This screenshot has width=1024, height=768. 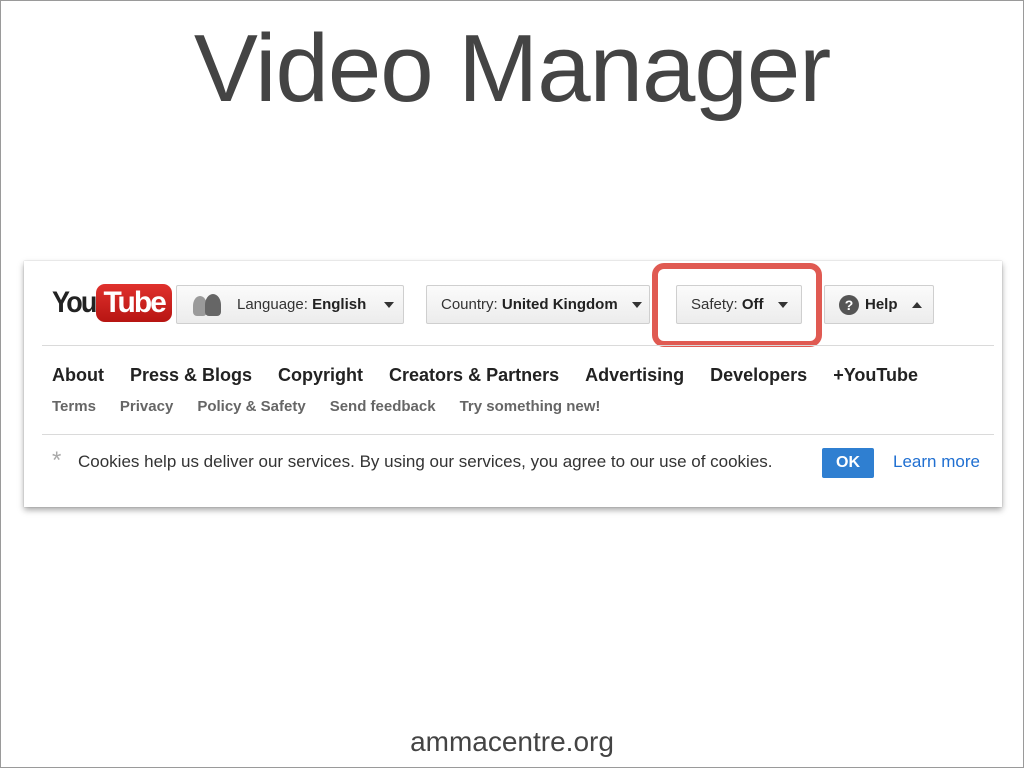 What do you see at coordinates (78, 375) in the screenshot?
I see `link-about: About` at bounding box center [78, 375].